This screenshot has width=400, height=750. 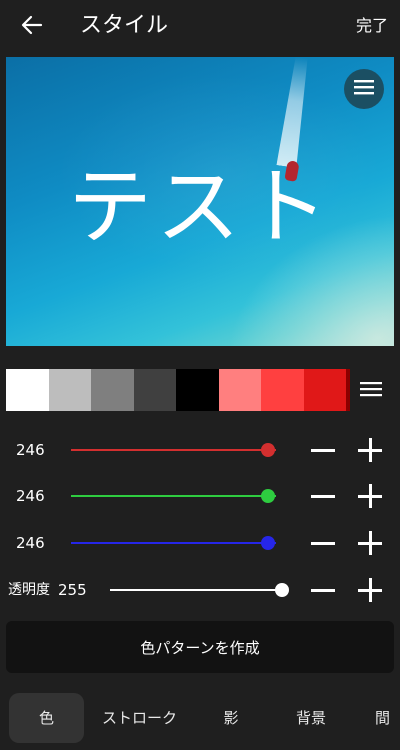 I want to click on green-value: 246, so click(x=30, y=496).